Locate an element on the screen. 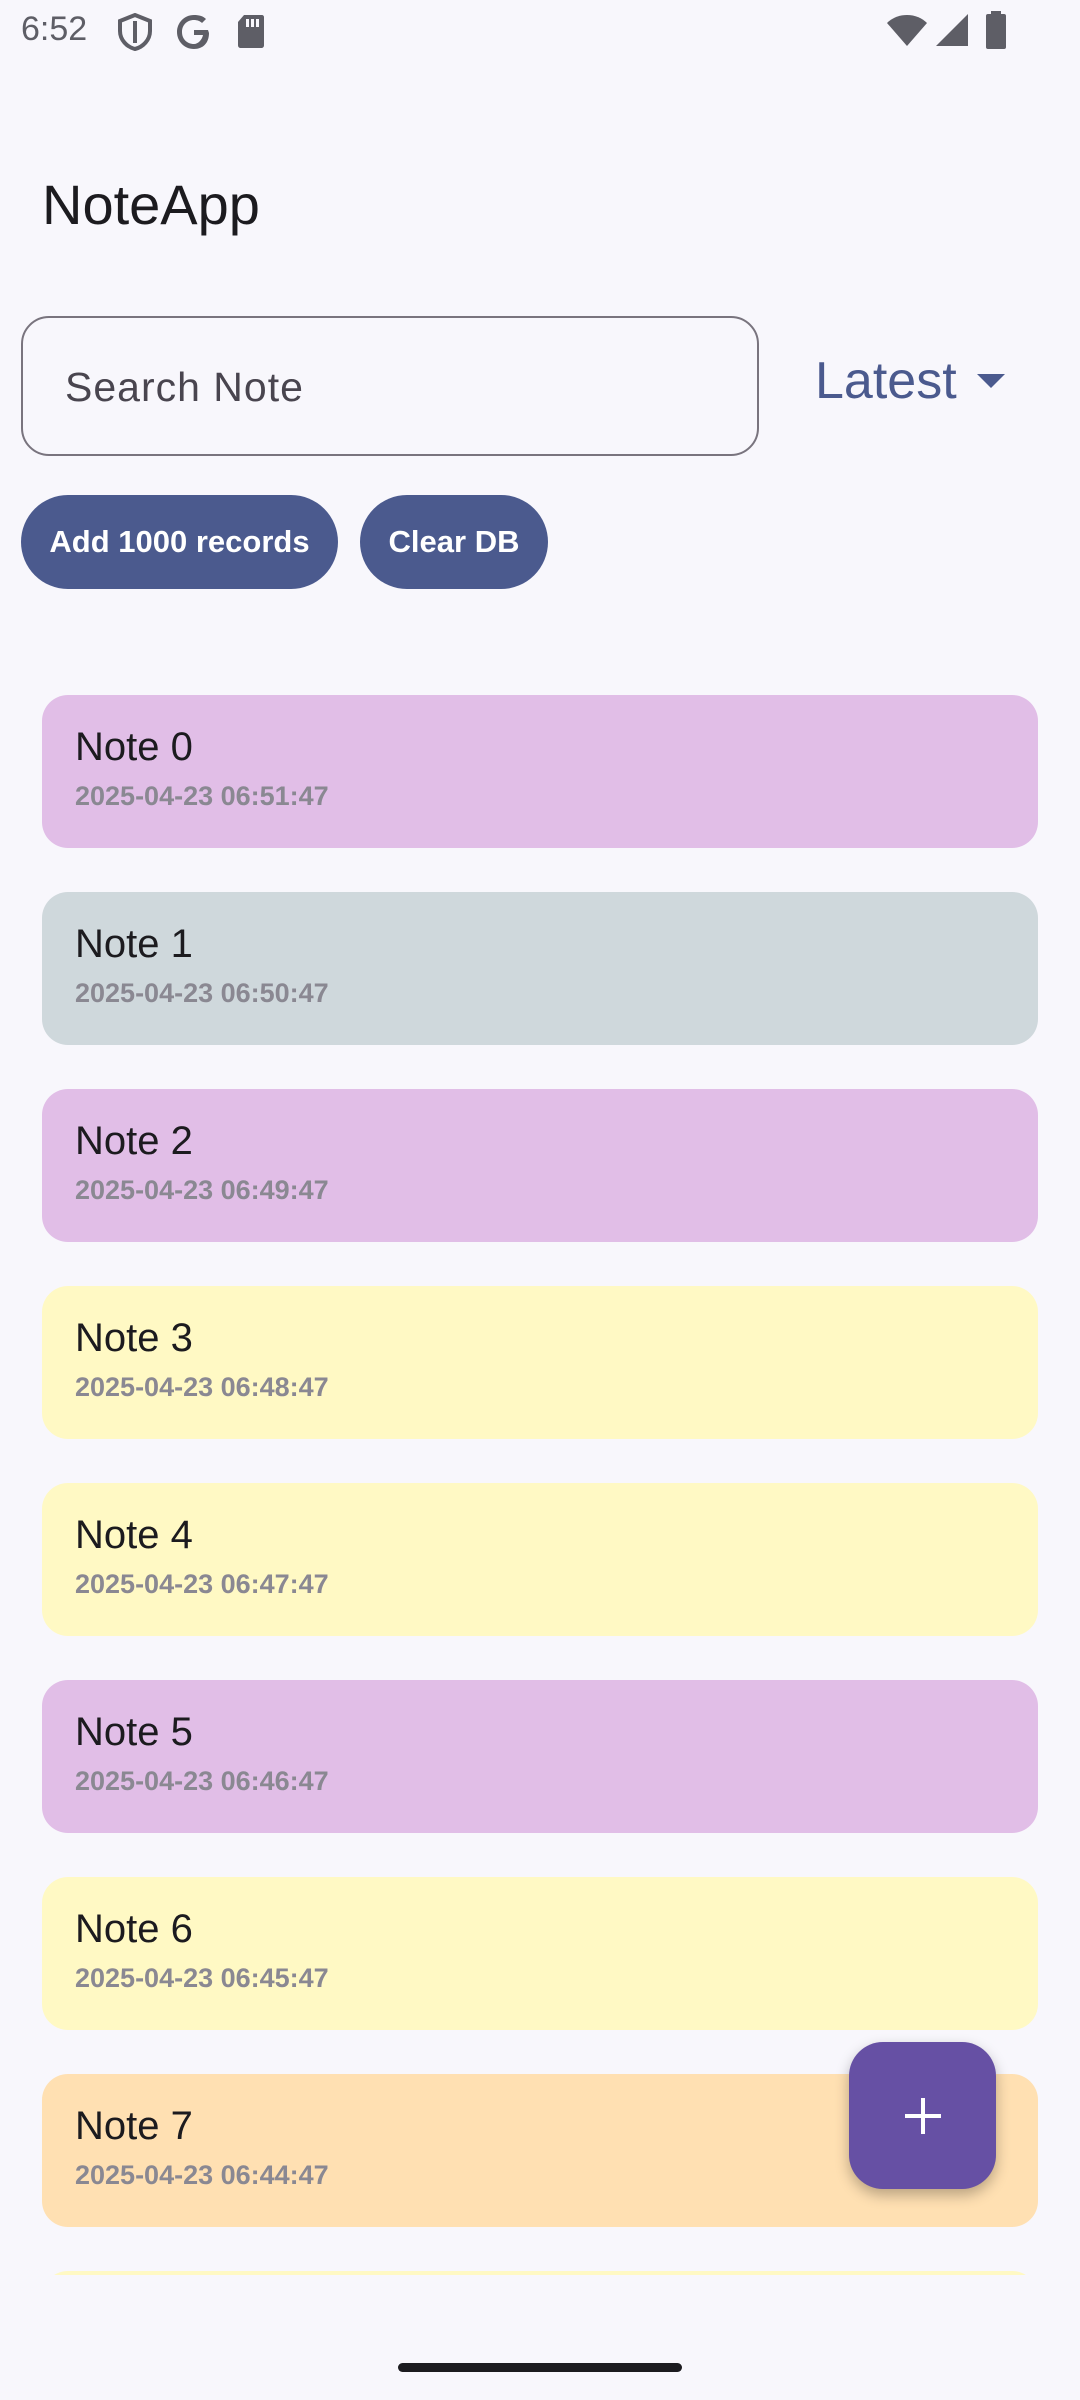 This screenshot has height=2400, width=1080. note-date: 2025-04-23 06:46:47 is located at coordinates (202, 1781).